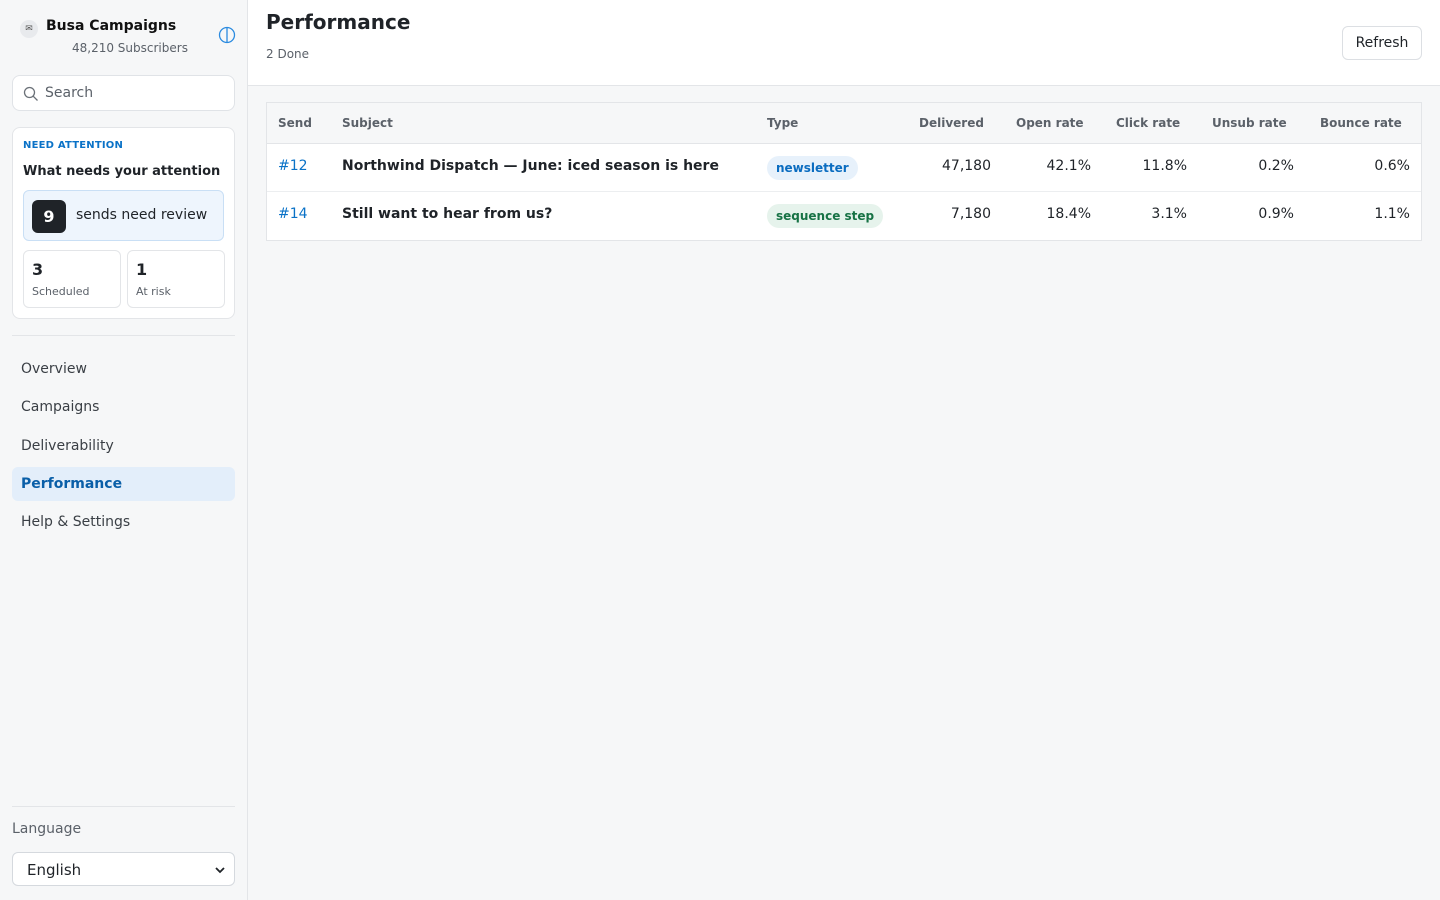  I want to click on send-link: #12, so click(293, 166).